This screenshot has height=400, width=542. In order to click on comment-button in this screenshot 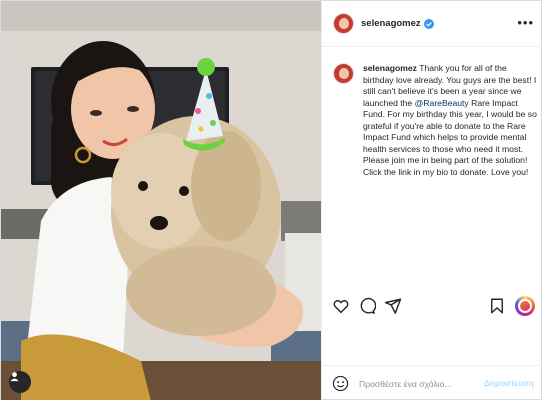, I will do `click(367, 306)`.